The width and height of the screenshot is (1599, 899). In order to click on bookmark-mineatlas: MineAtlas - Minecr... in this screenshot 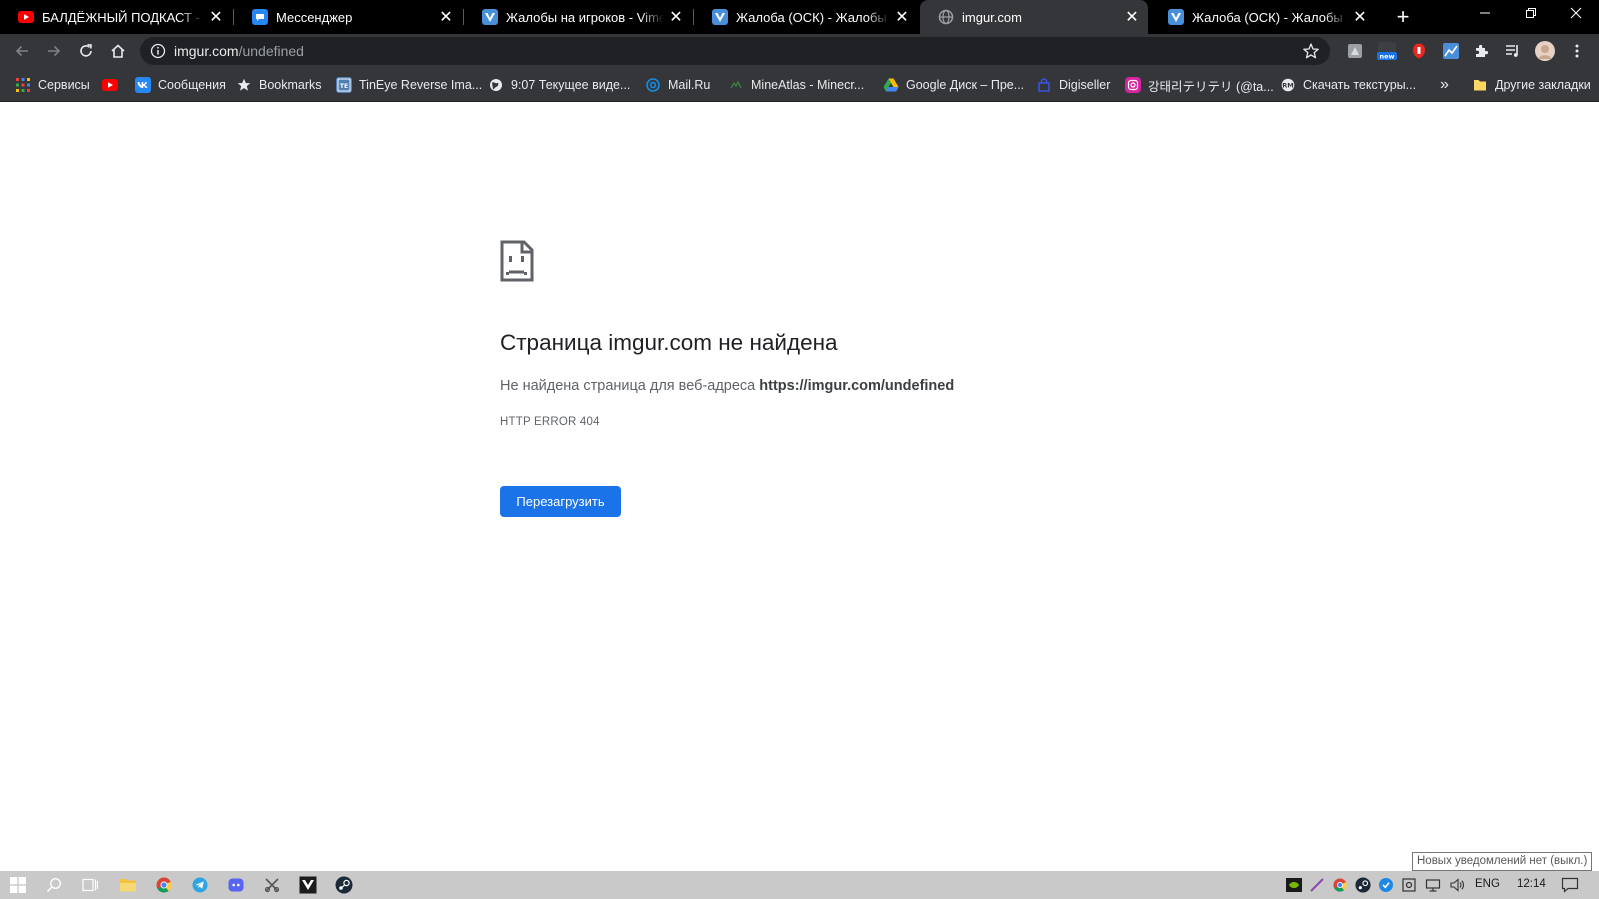, I will do `click(796, 85)`.